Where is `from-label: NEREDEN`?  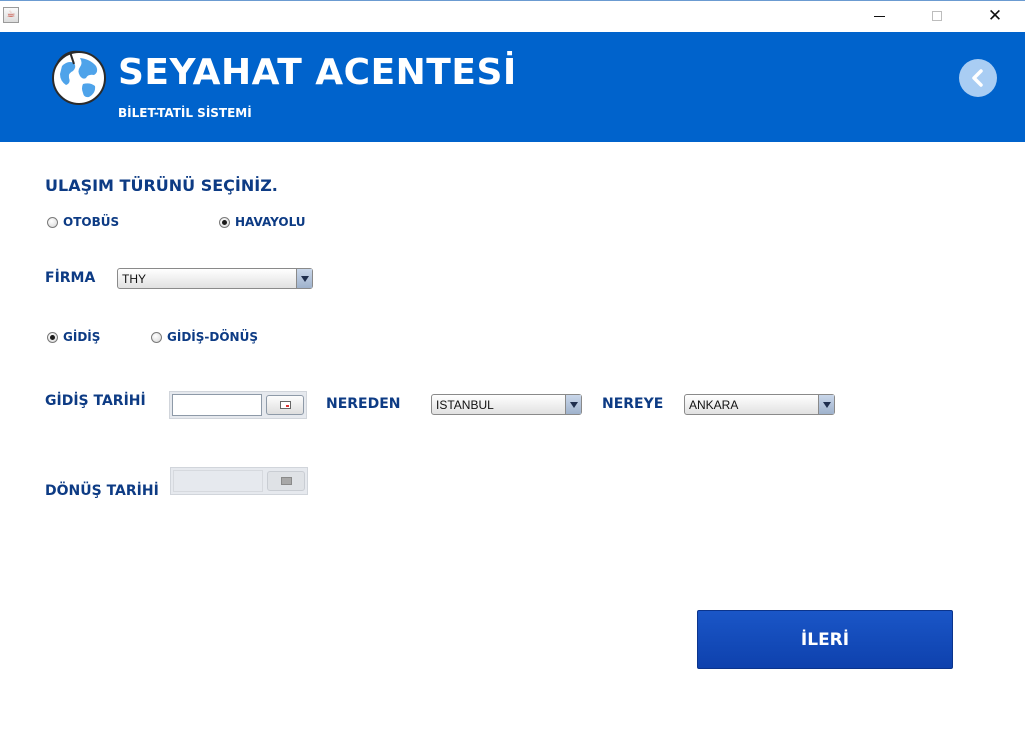 from-label: NEREDEN is located at coordinates (363, 404).